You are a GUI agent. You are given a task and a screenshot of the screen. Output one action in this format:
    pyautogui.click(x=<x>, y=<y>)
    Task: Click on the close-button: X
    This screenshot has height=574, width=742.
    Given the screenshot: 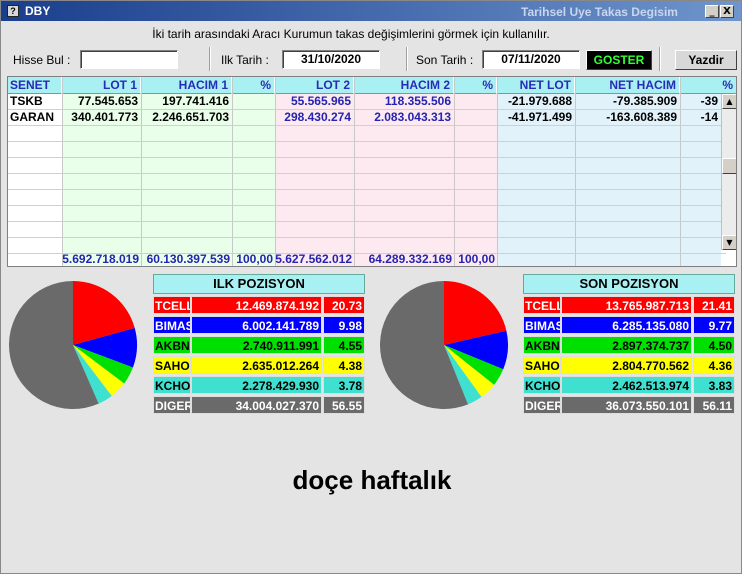 What is the action you would take?
    pyautogui.click(x=727, y=11)
    